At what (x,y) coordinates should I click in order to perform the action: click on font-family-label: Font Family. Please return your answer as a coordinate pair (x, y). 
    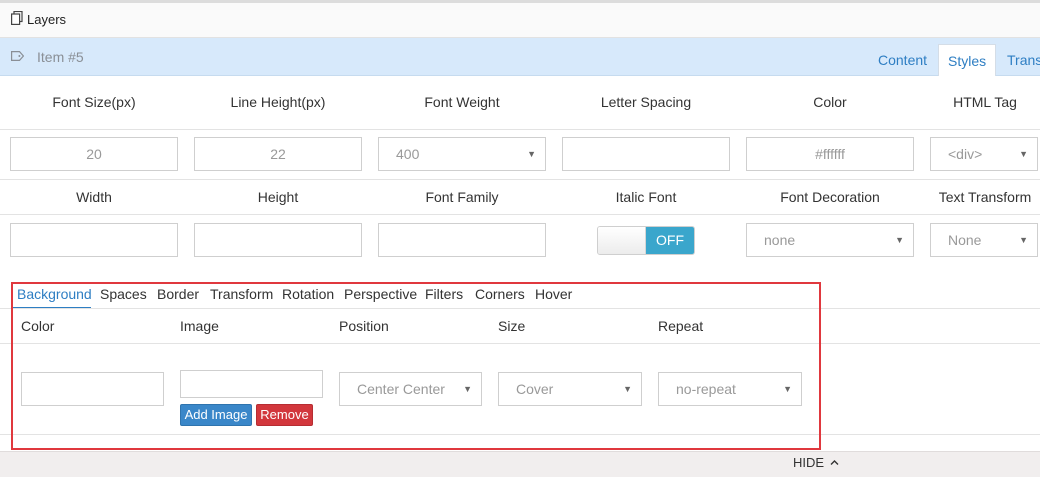
    Looking at the image, I should click on (462, 197).